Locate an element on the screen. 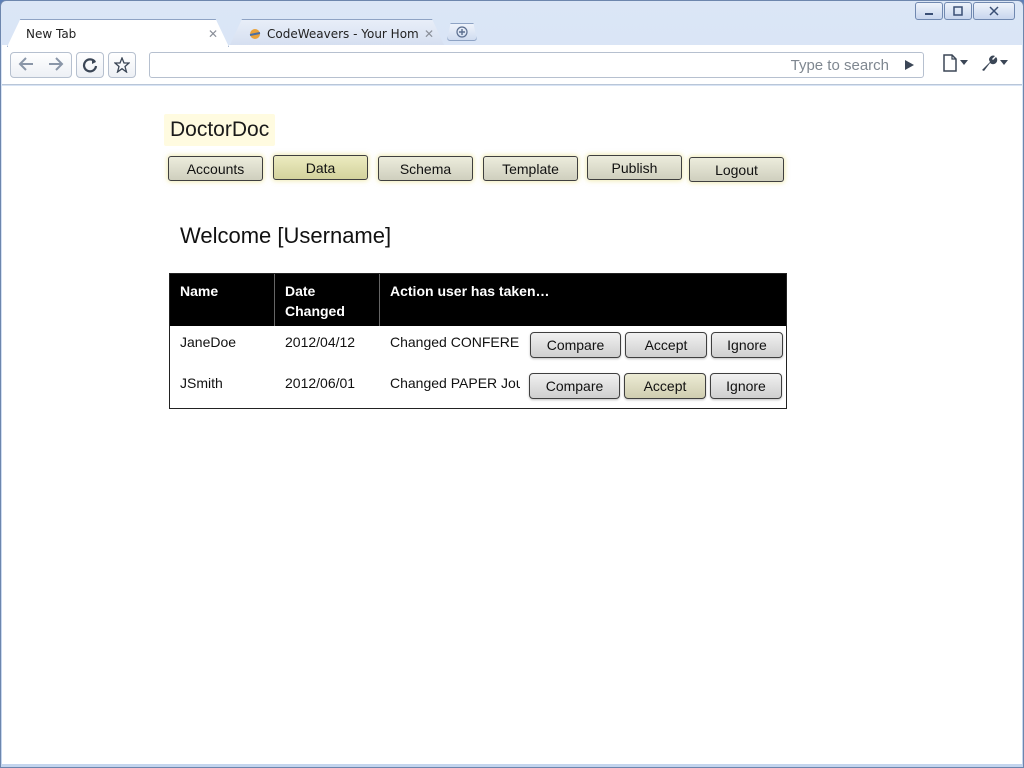 The height and width of the screenshot is (768, 1024). address-bar is located at coordinates (536, 65).